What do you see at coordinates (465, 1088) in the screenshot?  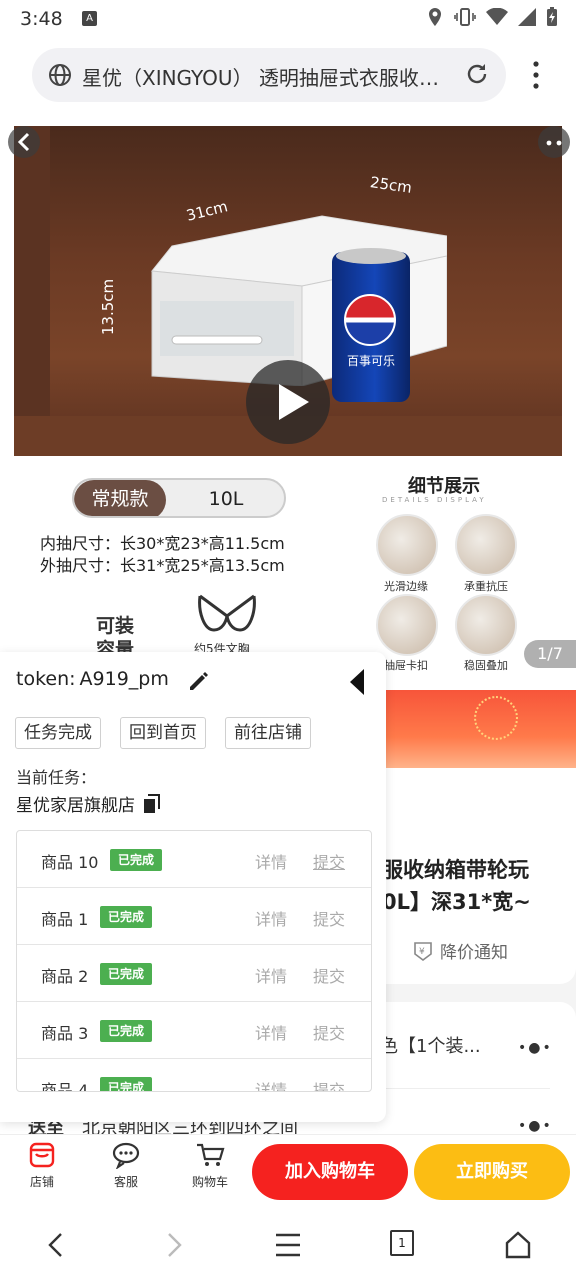 I see `divider` at bounding box center [465, 1088].